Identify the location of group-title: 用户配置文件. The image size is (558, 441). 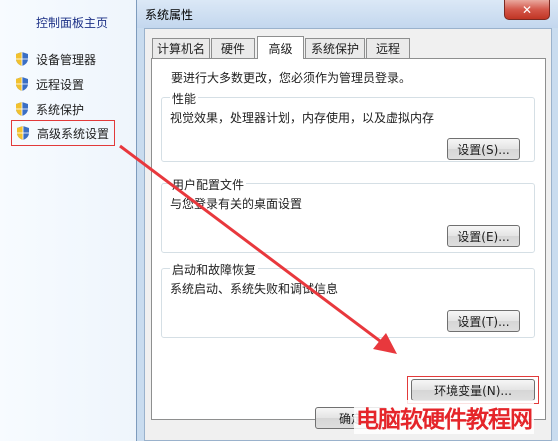
(208, 184).